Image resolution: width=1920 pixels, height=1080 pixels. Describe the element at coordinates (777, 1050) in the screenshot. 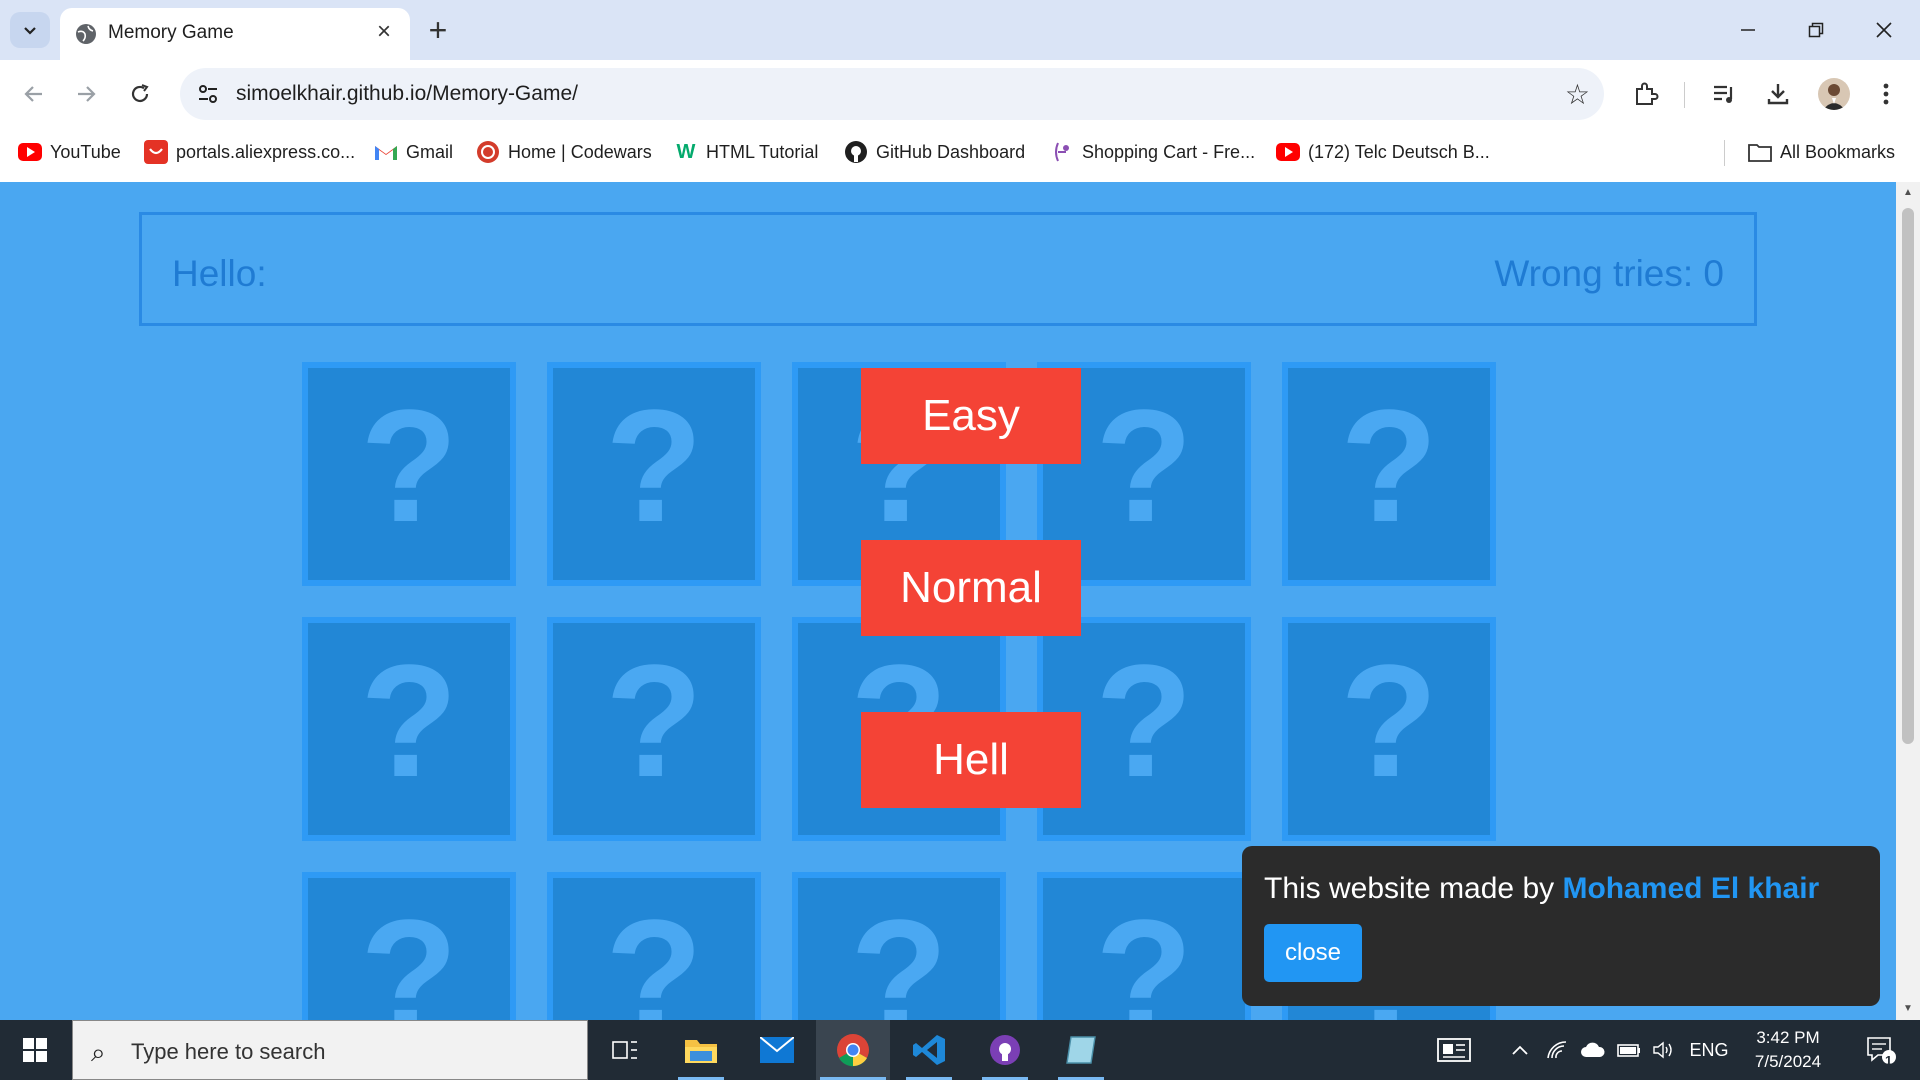

I see `mail-app` at that location.